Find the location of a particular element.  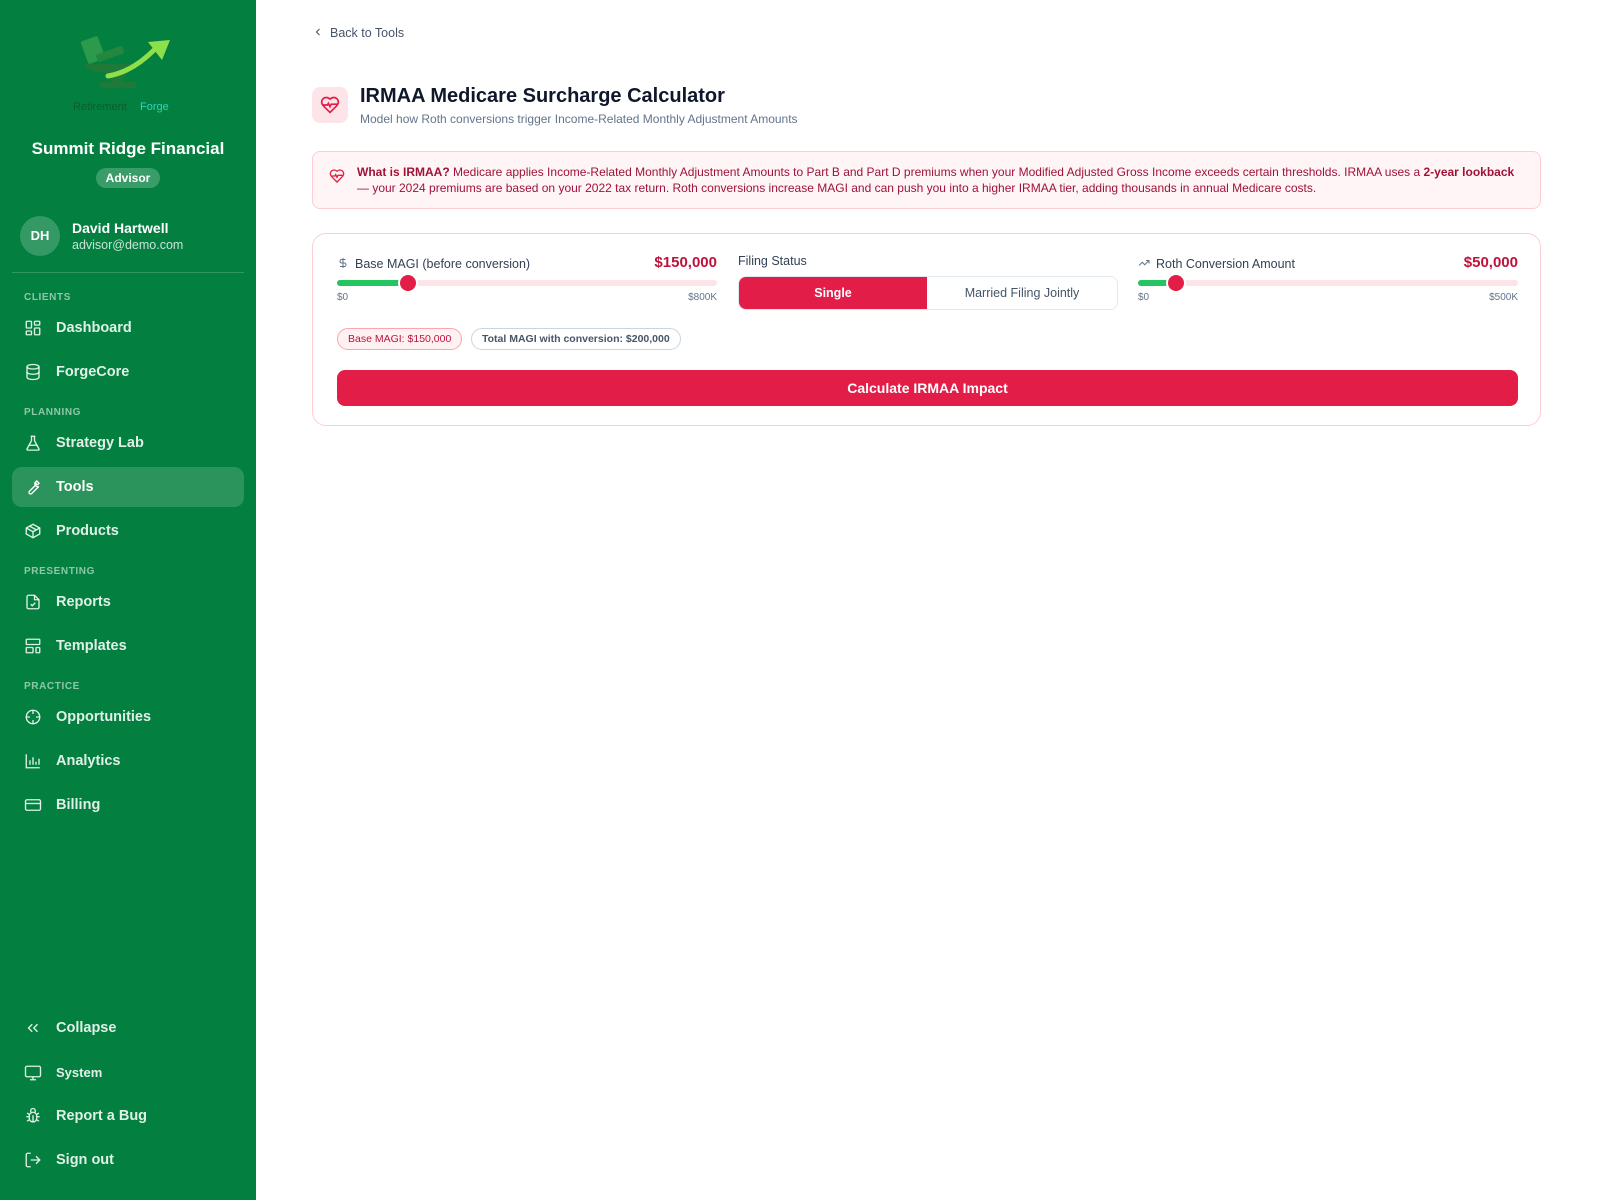

credit-card-icon is located at coordinates (33, 805).